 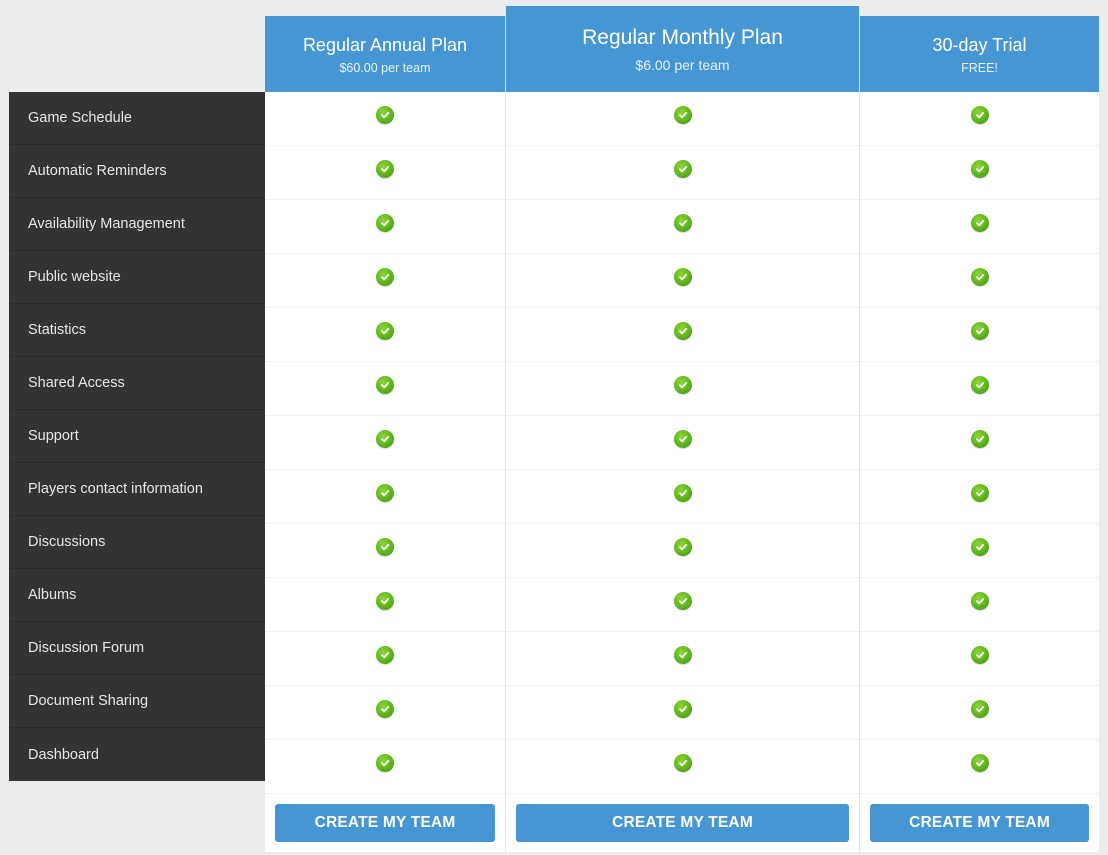 I want to click on plan-header: Regular Monthly Plan $6.00 per team, so click(x=682, y=49).